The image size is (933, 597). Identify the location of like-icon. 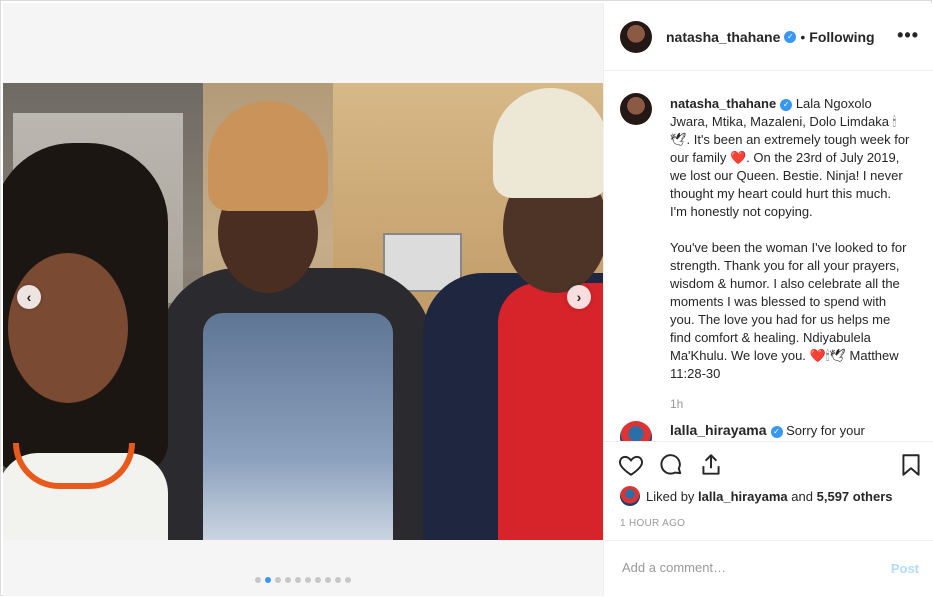
(631, 465).